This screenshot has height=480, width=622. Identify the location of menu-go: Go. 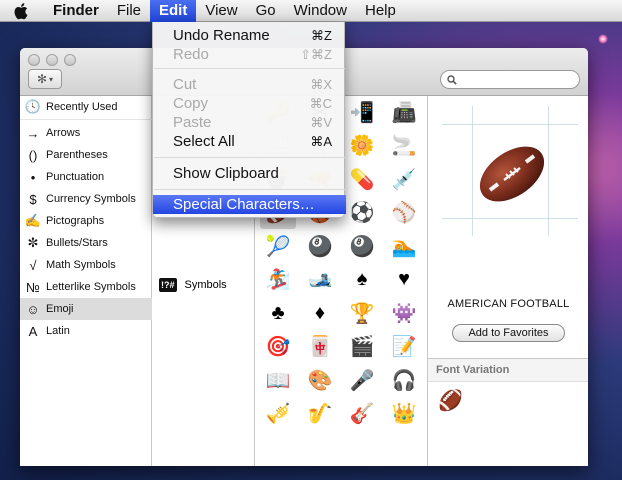
(266, 11).